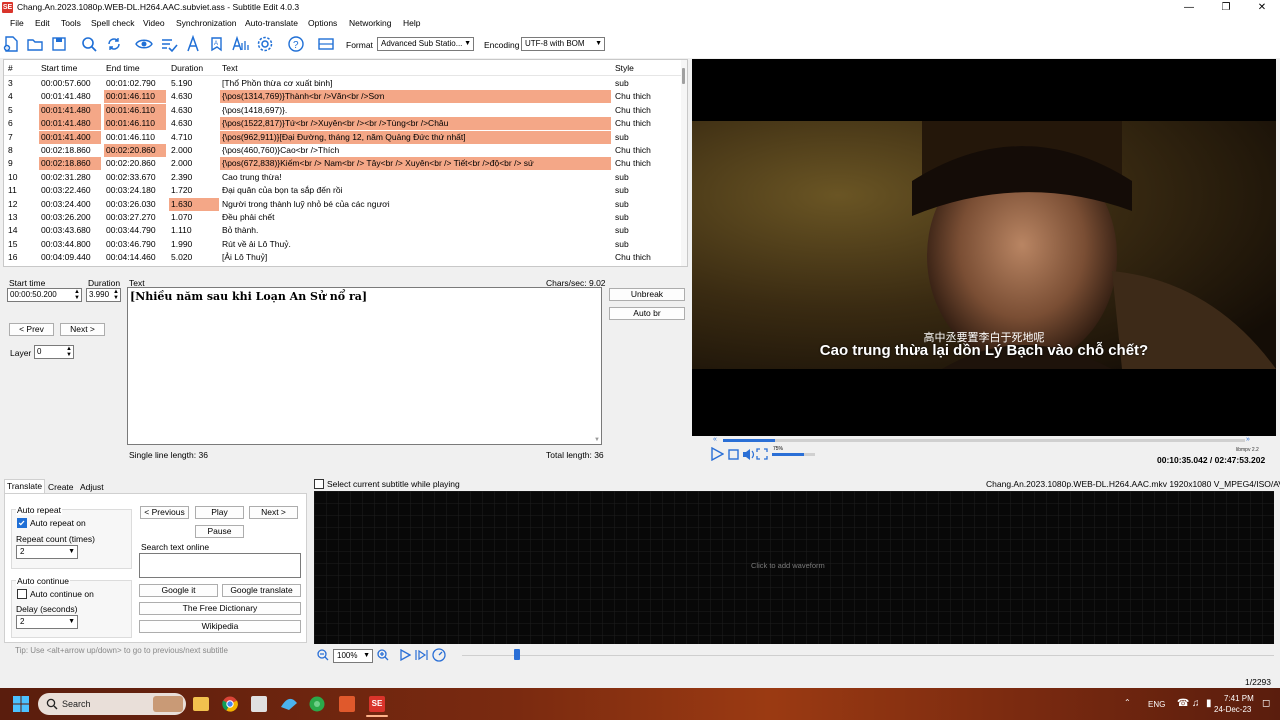 The width and height of the screenshot is (1280, 720). What do you see at coordinates (1189, 7) in the screenshot?
I see `minimize-icon: —` at bounding box center [1189, 7].